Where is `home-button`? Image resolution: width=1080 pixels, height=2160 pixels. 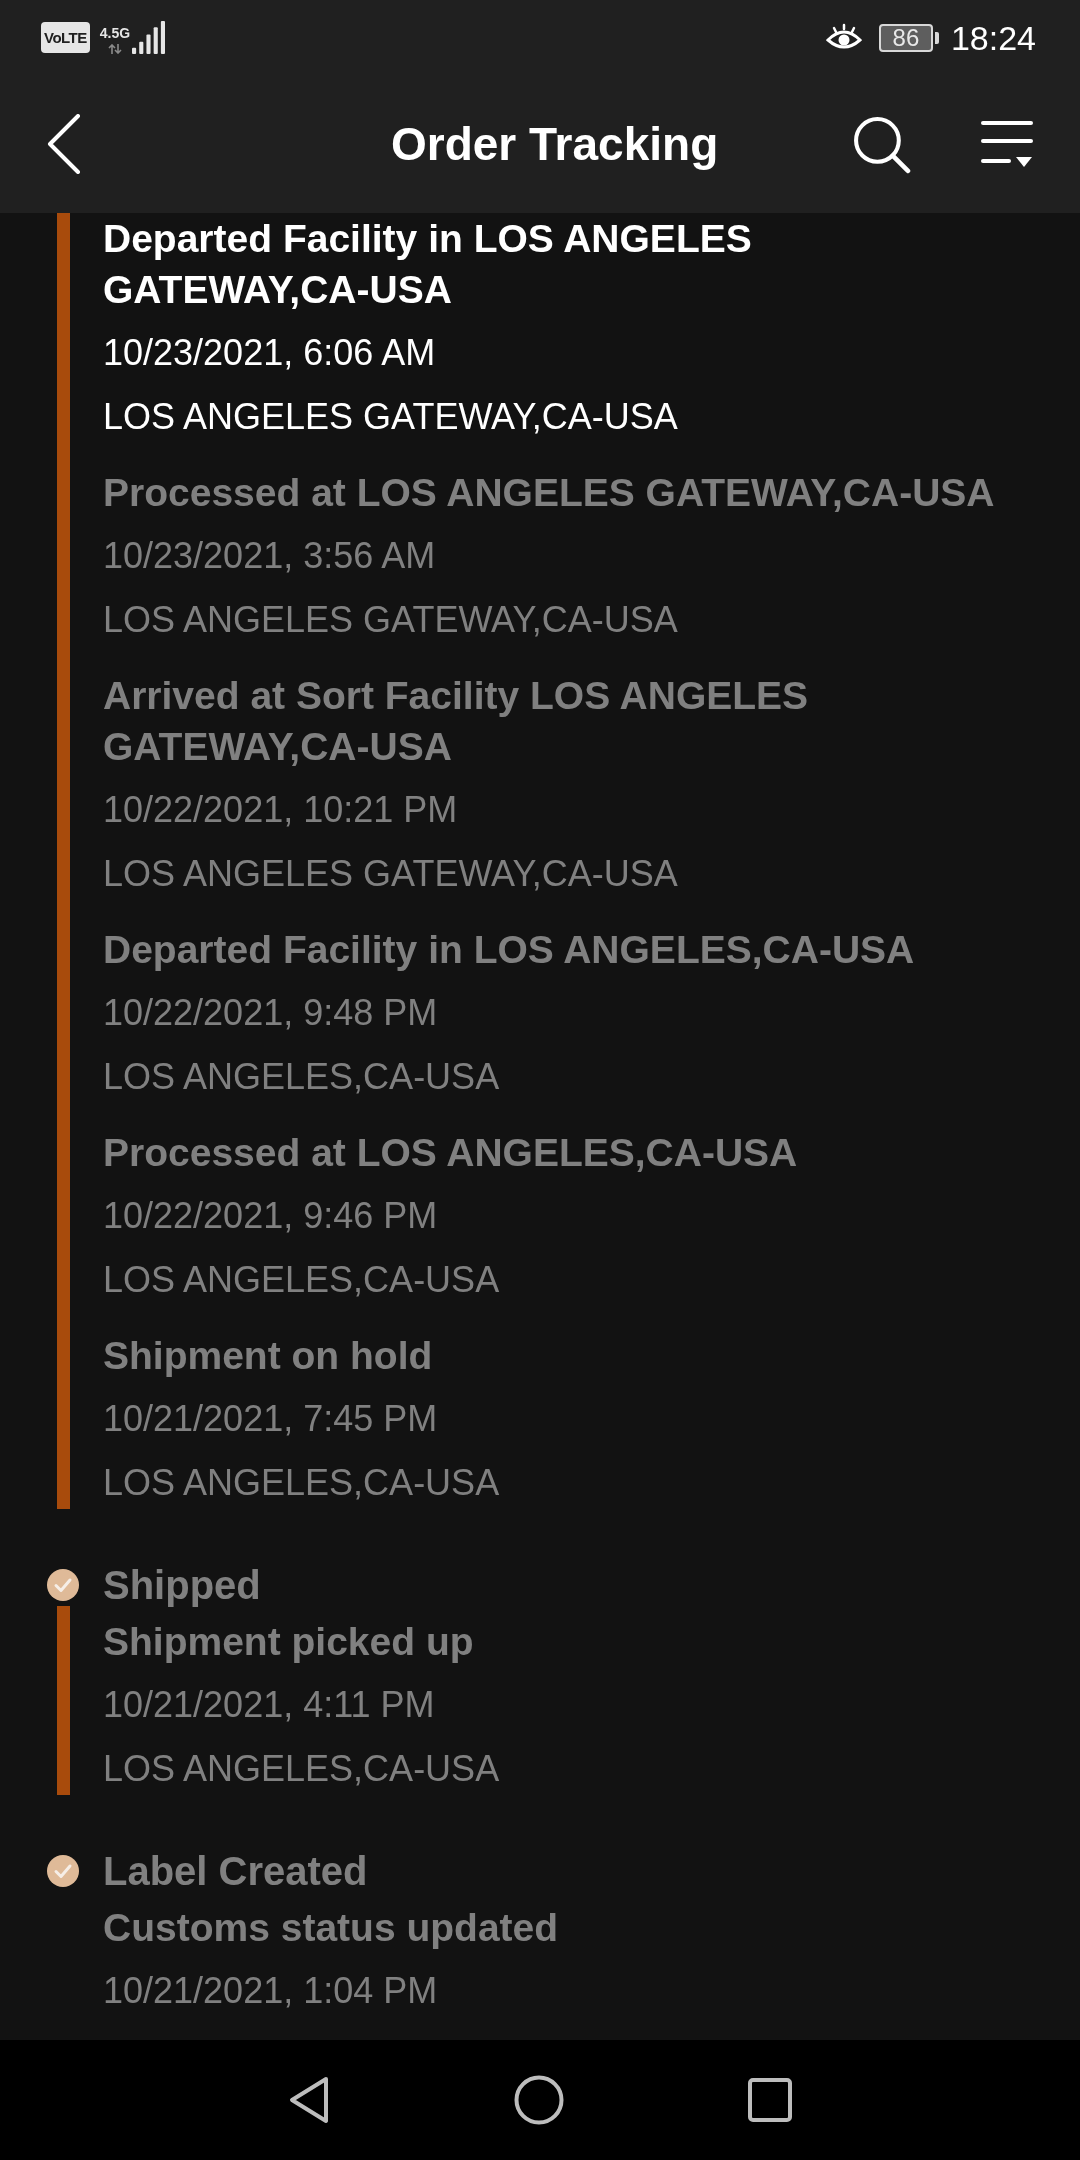 home-button is located at coordinates (539, 2100).